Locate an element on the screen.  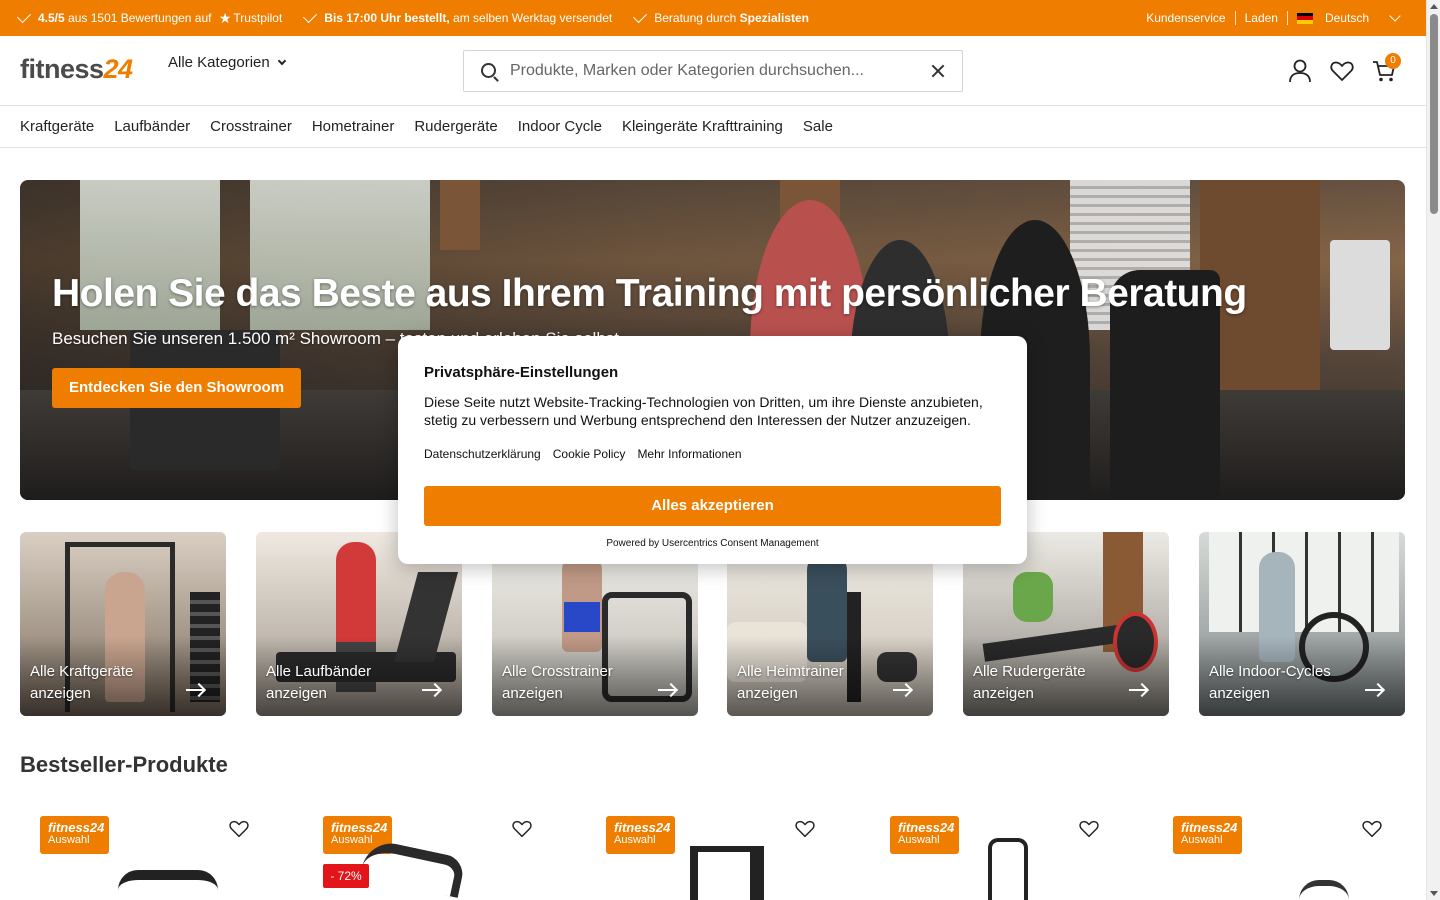
nav-item-kraftgeraete: Kraftgeräte is located at coordinates (57, 126).